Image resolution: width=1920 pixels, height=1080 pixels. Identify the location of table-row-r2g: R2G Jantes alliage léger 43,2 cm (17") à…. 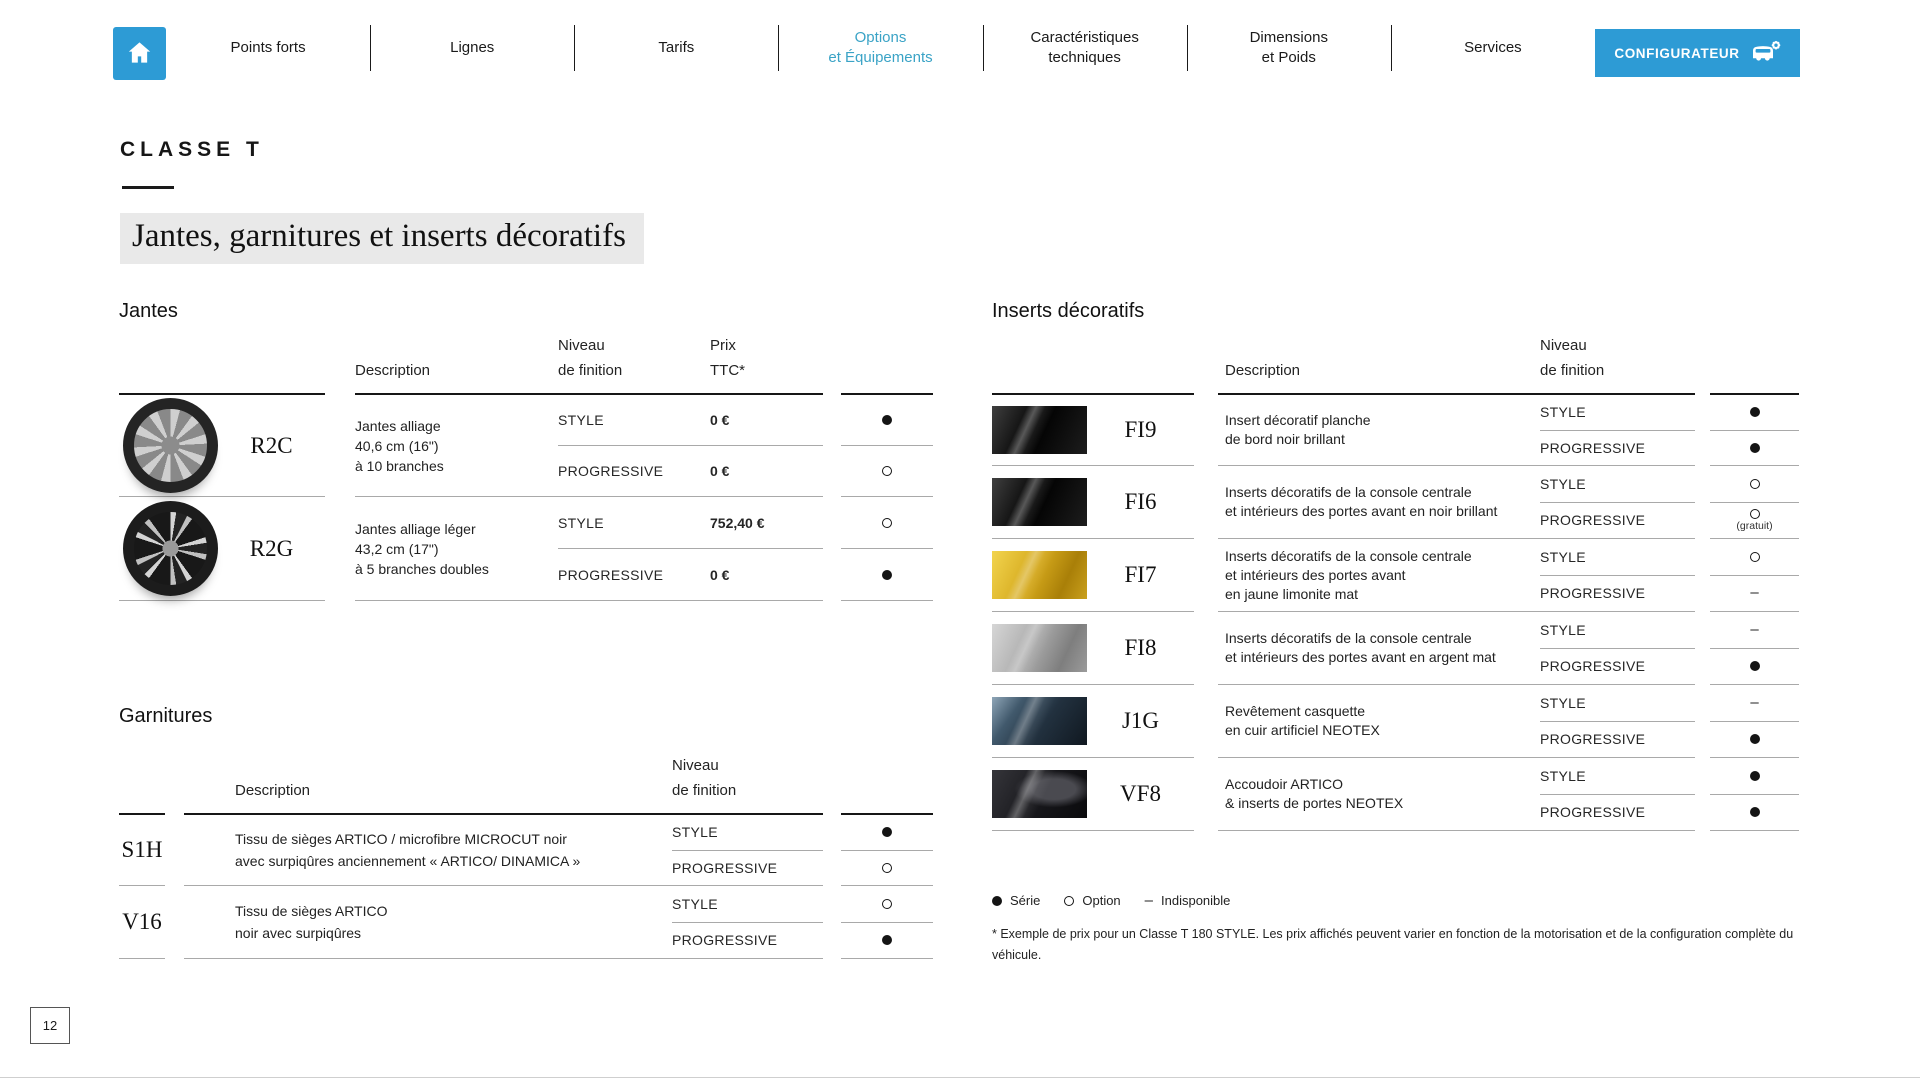
(526, 549).